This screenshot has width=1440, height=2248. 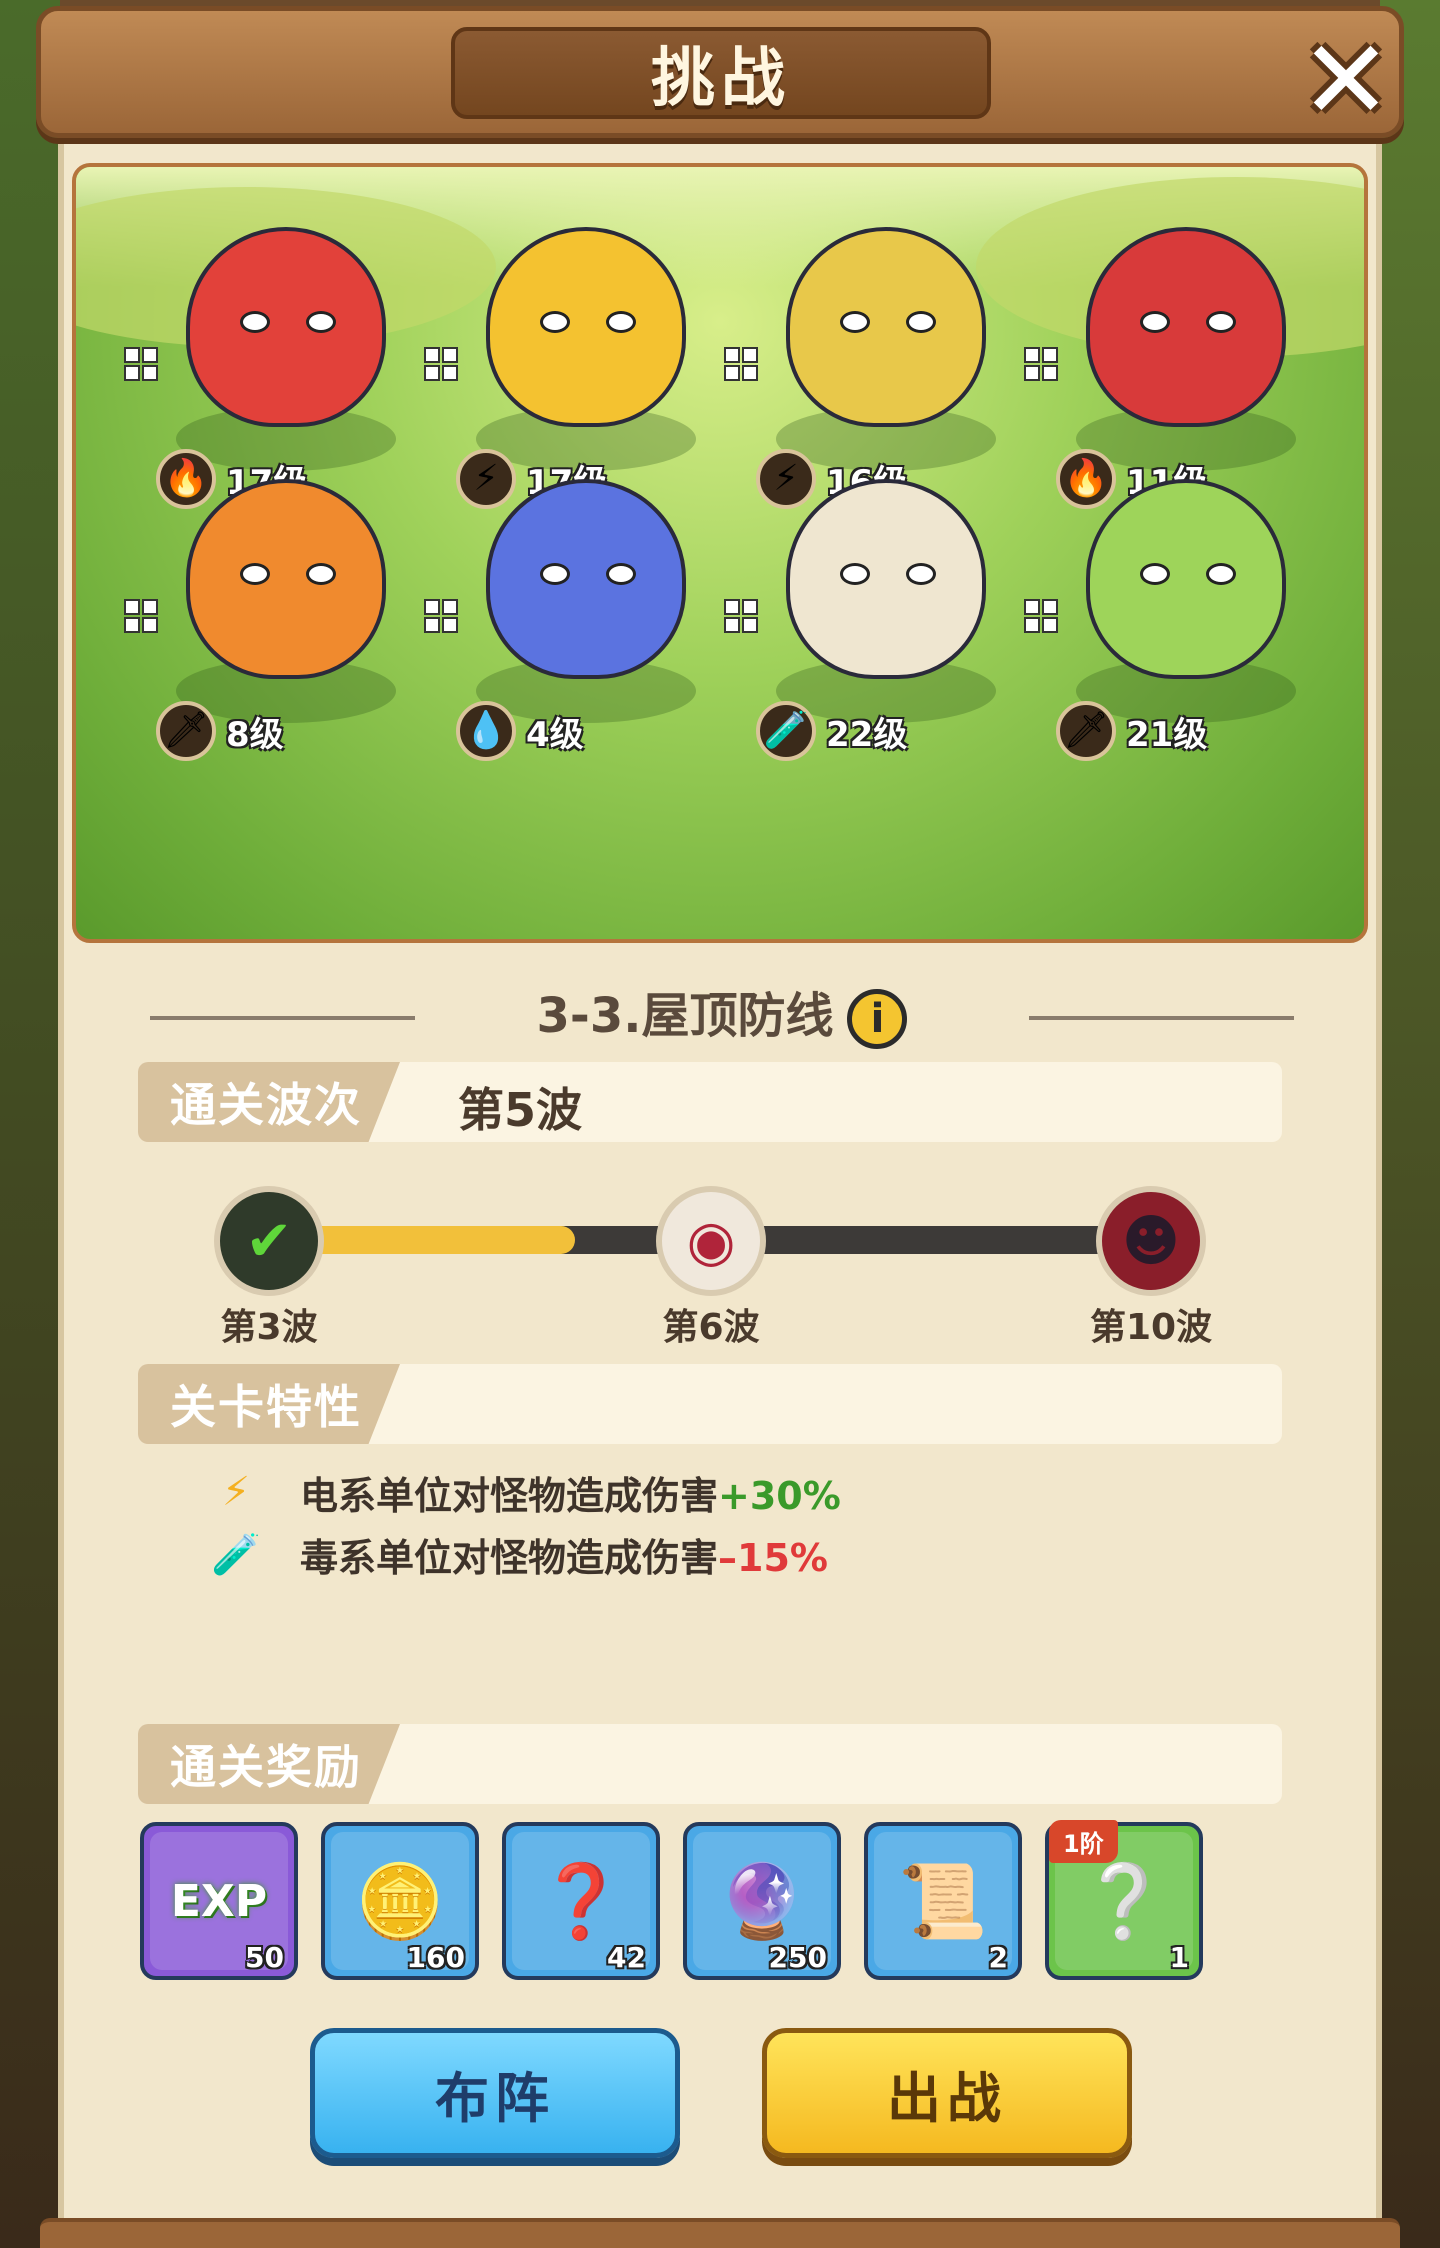 I want to click on wave-node-3: ✔, so click(x=269, y=1241).